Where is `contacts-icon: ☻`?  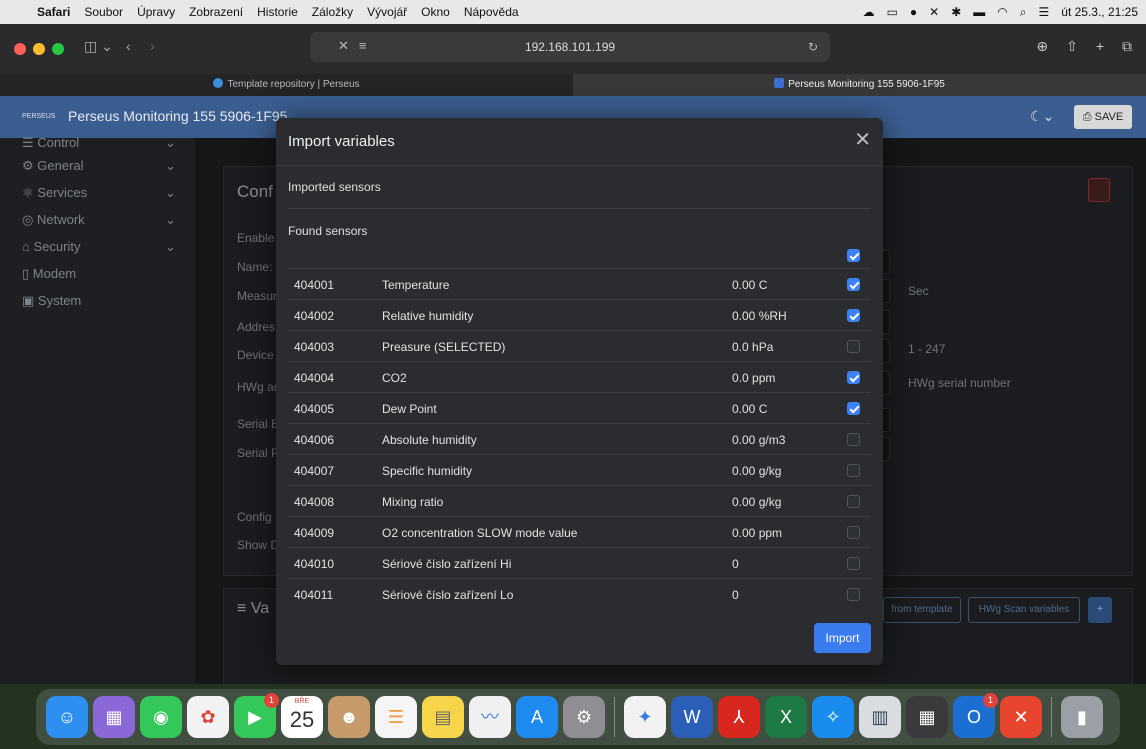
contacts-icon: ☻ is located at coordinates (349, 717).